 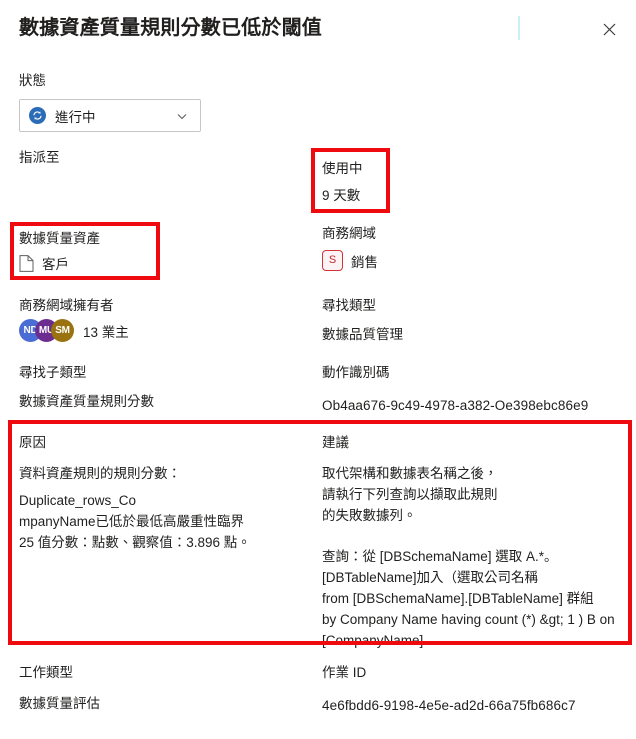 I want to click on close-icon, so click(x=609, y=29).